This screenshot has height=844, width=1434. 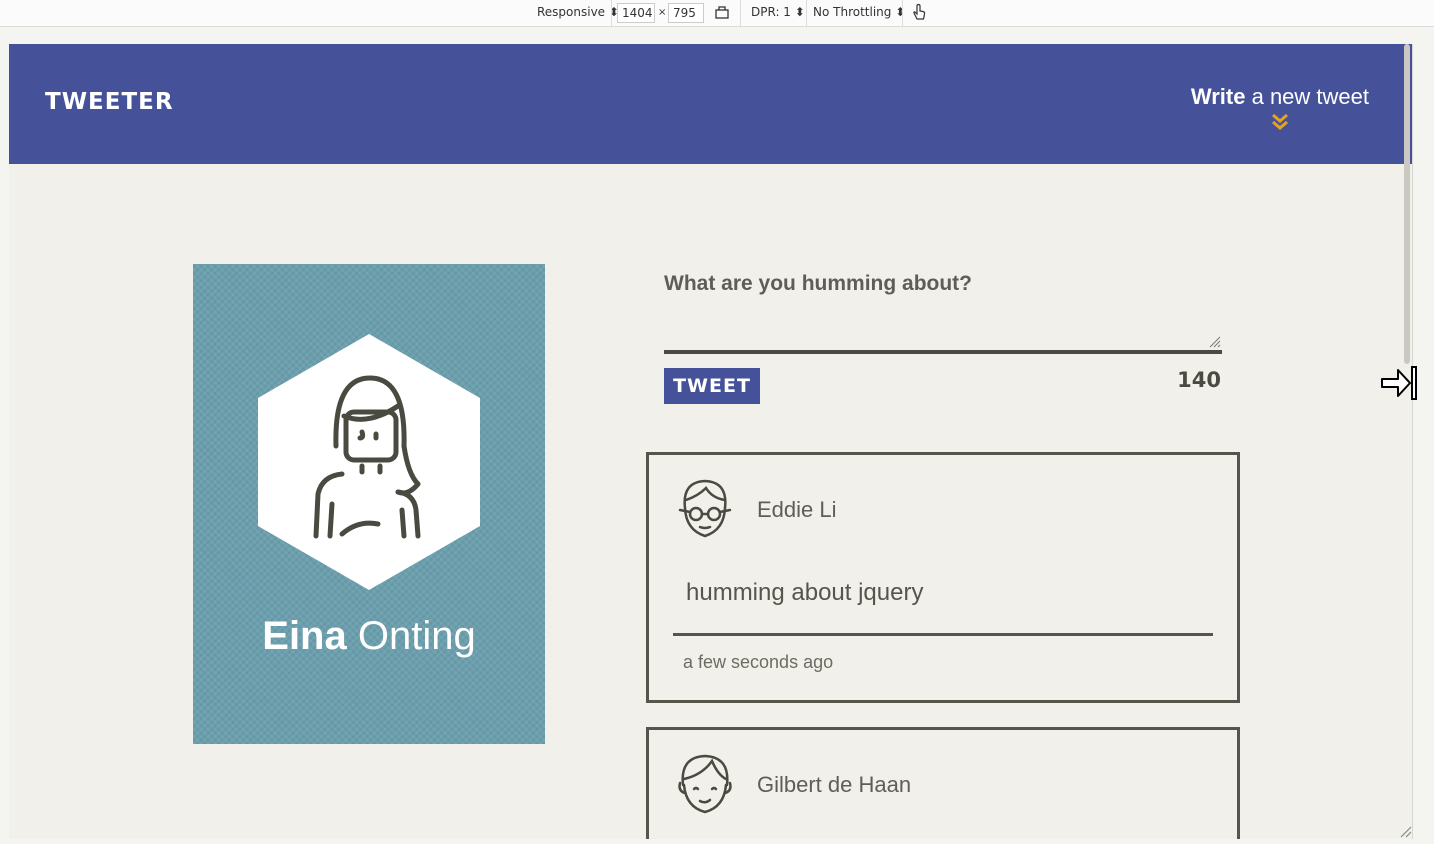 What do you see at coordinates (1407, 204) in the screenshot?
I see `scrollbar` at bounding box center [1407, 204].